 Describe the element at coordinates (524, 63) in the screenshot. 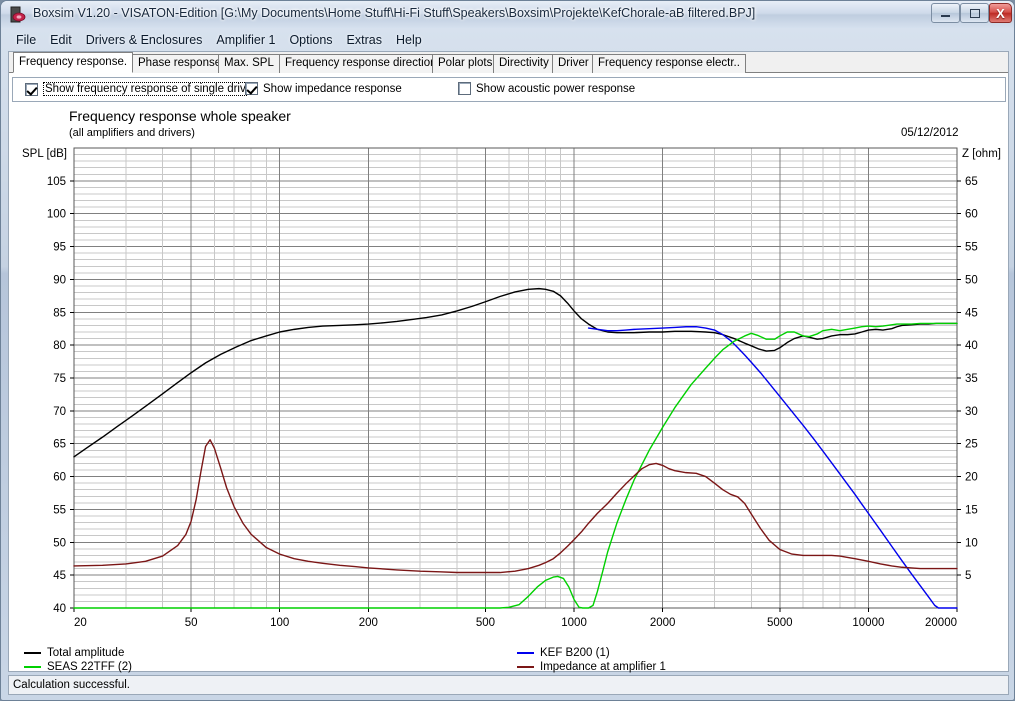

I see `tab-directivity: Directivity` at that location.